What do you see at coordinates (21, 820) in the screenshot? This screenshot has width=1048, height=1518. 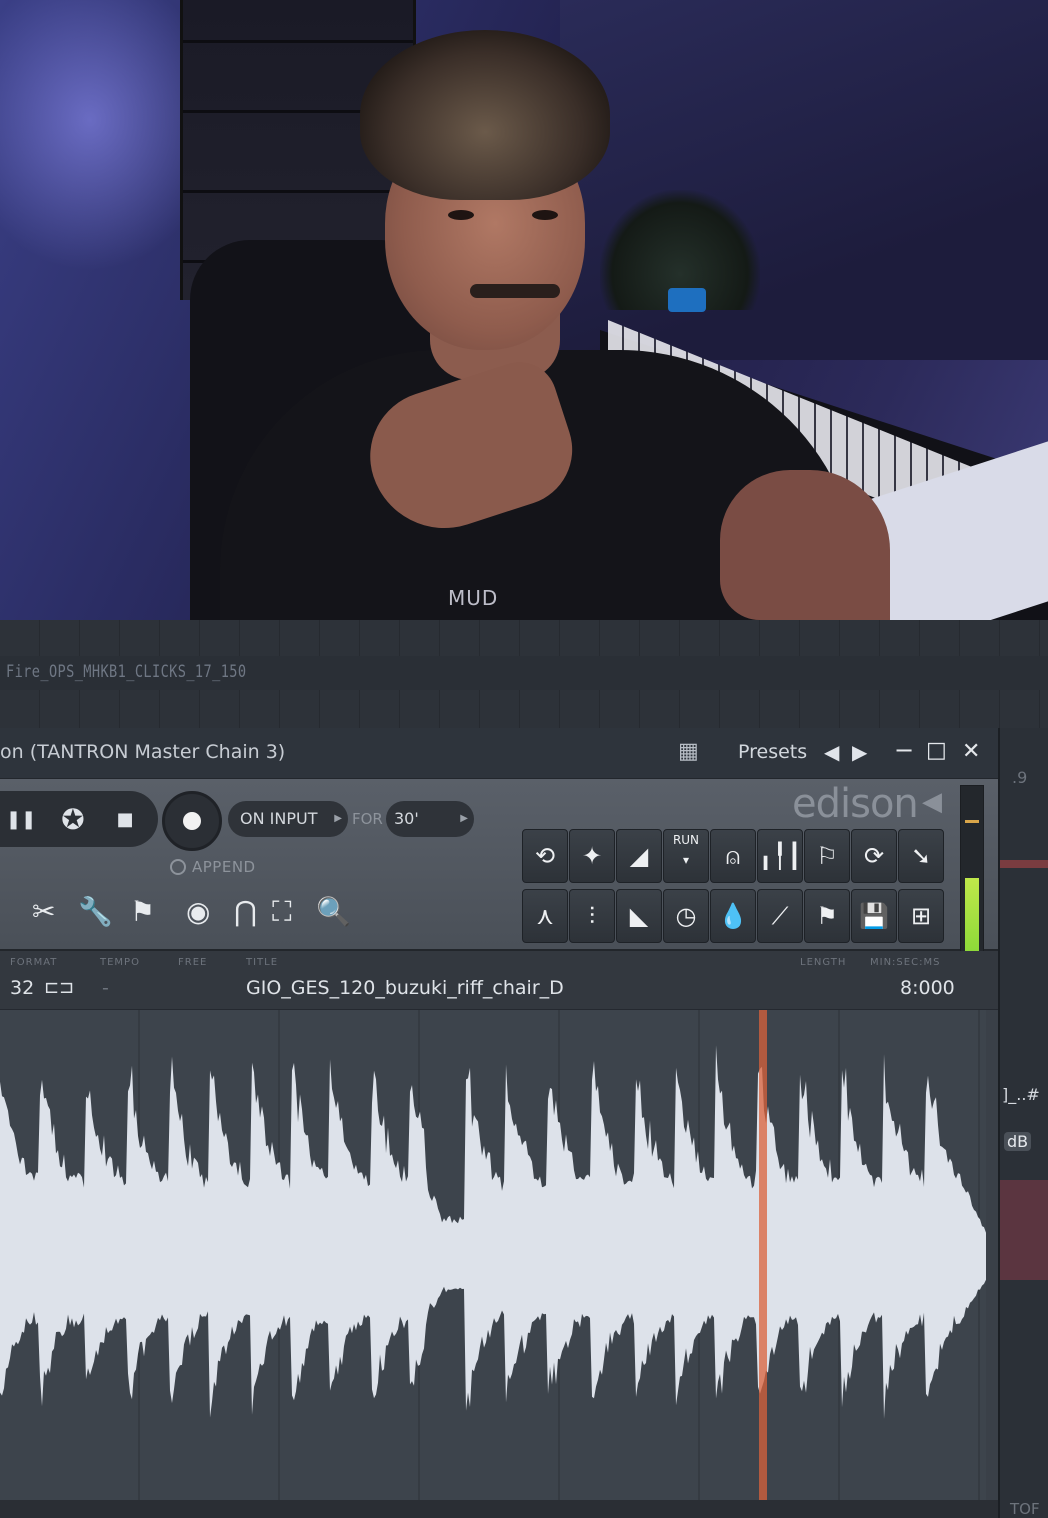 I see `pause-icon: ❚❚` at bounding box center [21, 820].